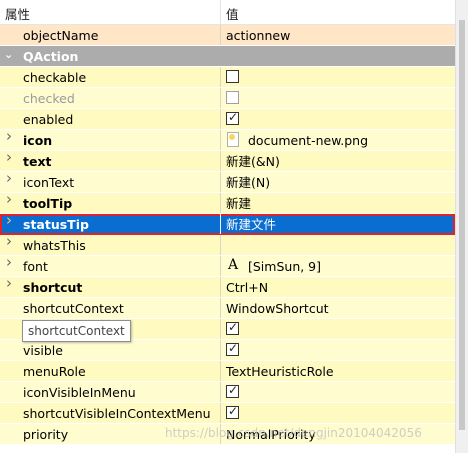 The height and width of the screenshot is (453, 468). Describe the element at coordinates (308, 140) in the screenshot. I see `property-value: document-new.png` at that location.